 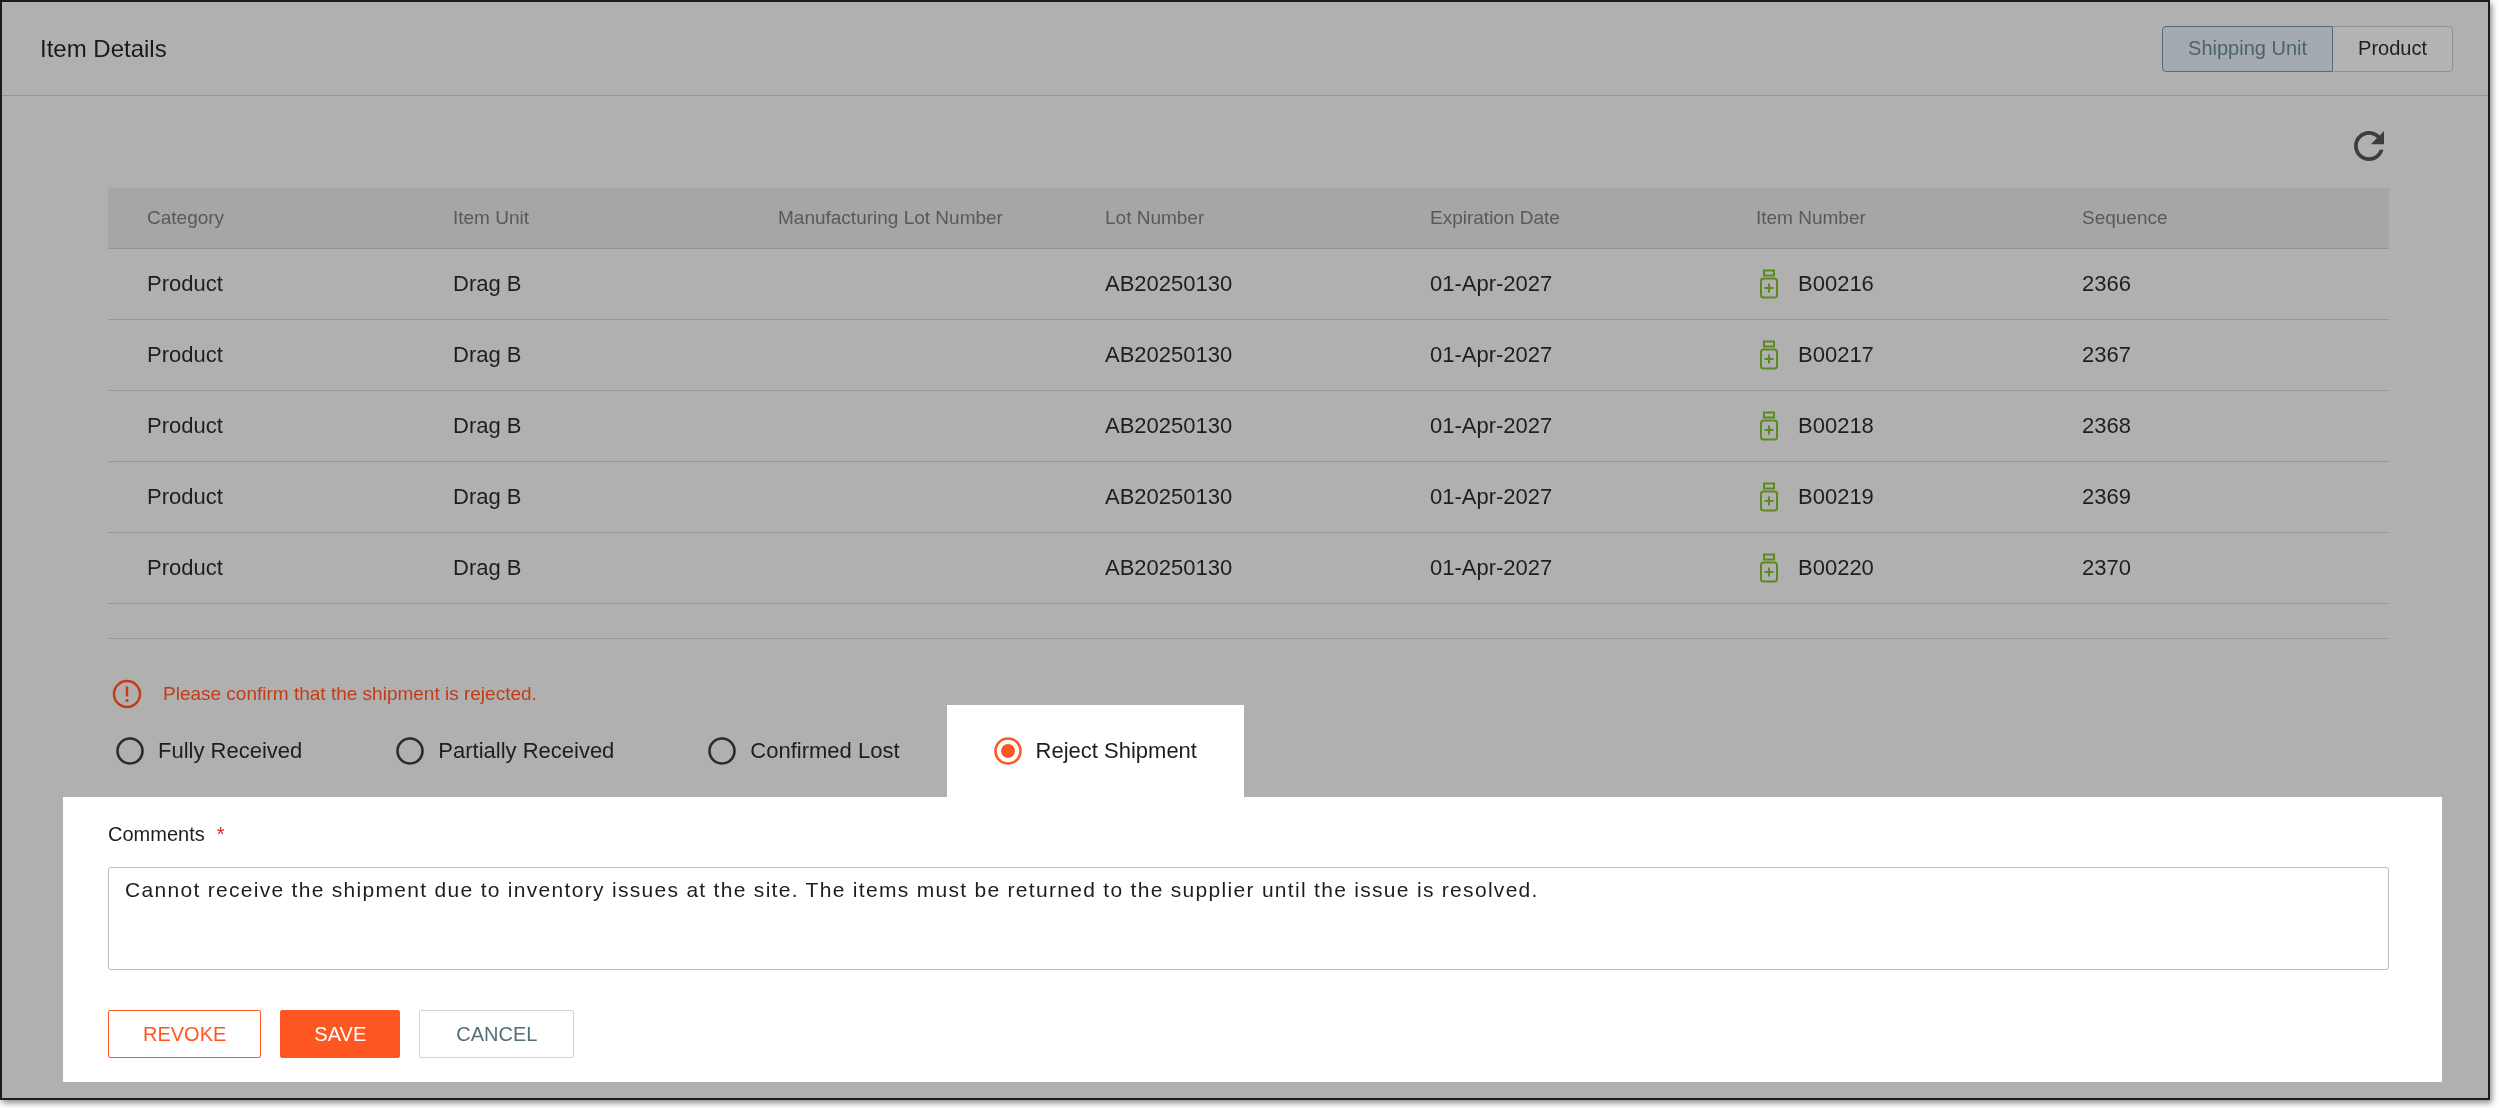 I want to click on table-cell: 2368, so click(x=2106, y=425).